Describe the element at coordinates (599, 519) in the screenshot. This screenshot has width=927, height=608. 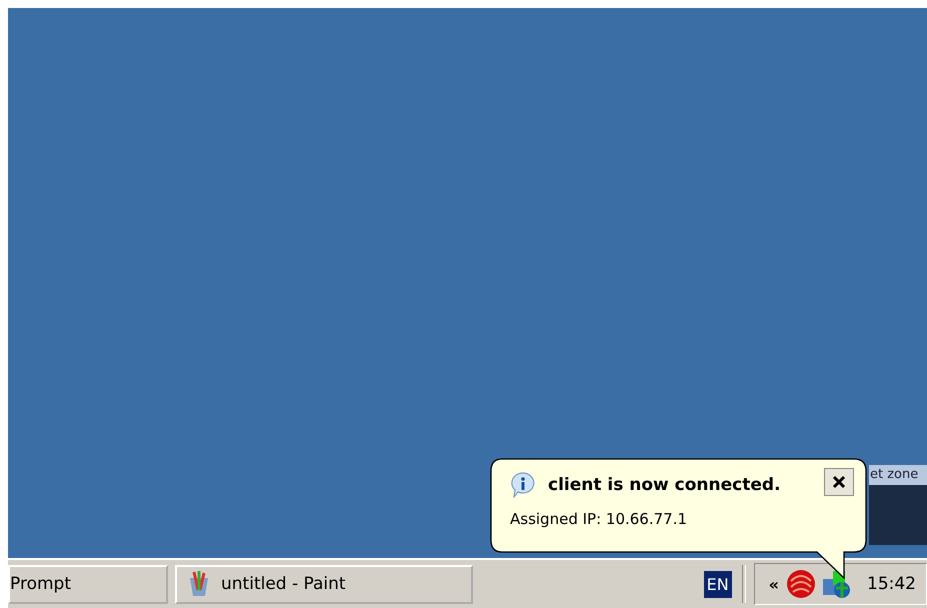
I see `balloon-message: Assigned IP: 10.66.77.1` at that location.